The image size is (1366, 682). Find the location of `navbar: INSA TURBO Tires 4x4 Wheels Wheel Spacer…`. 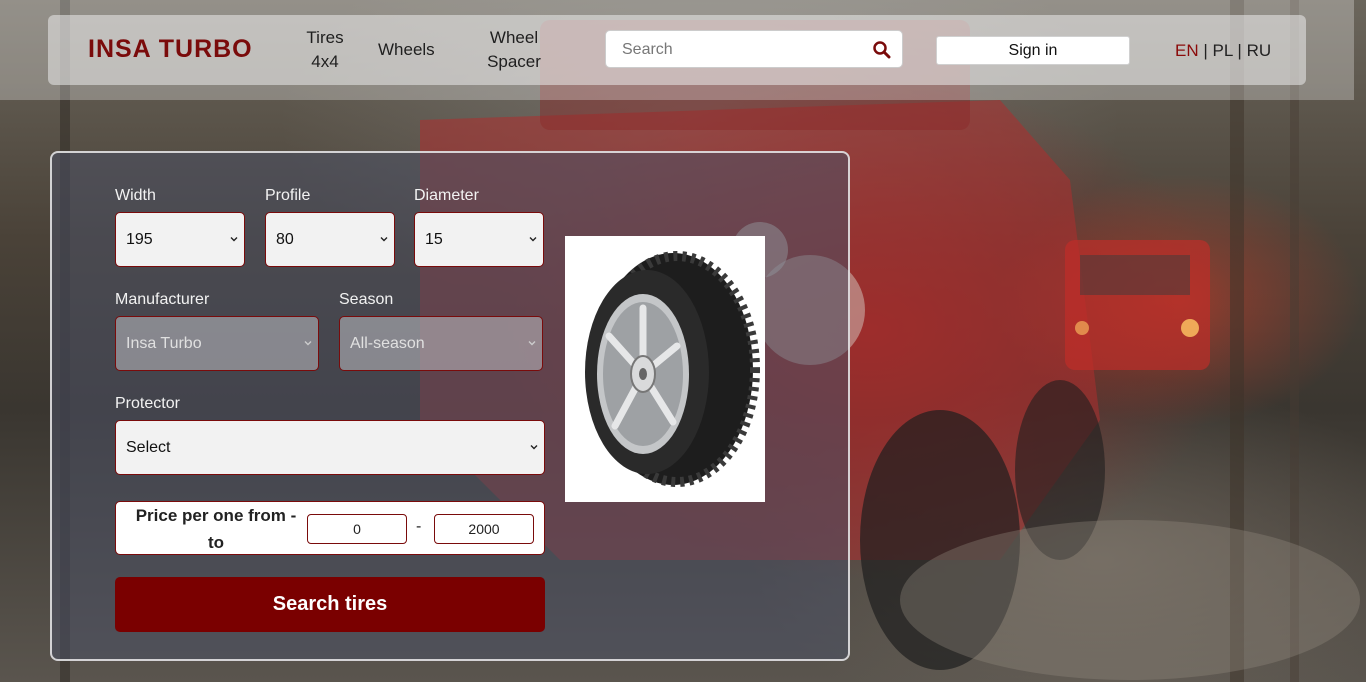

navbar: INSA TURBO Tires 4x4 Wheels Wheel Spacer… is located at coordinates (677, 50).